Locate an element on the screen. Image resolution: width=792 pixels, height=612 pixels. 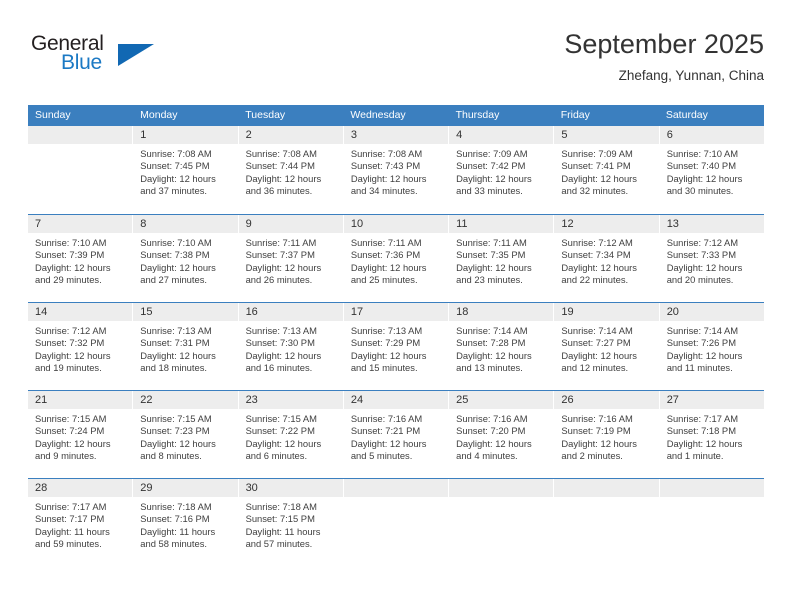
sunrise-text: Sunrise: 7:12 AM is located at coordinates (71, 330).